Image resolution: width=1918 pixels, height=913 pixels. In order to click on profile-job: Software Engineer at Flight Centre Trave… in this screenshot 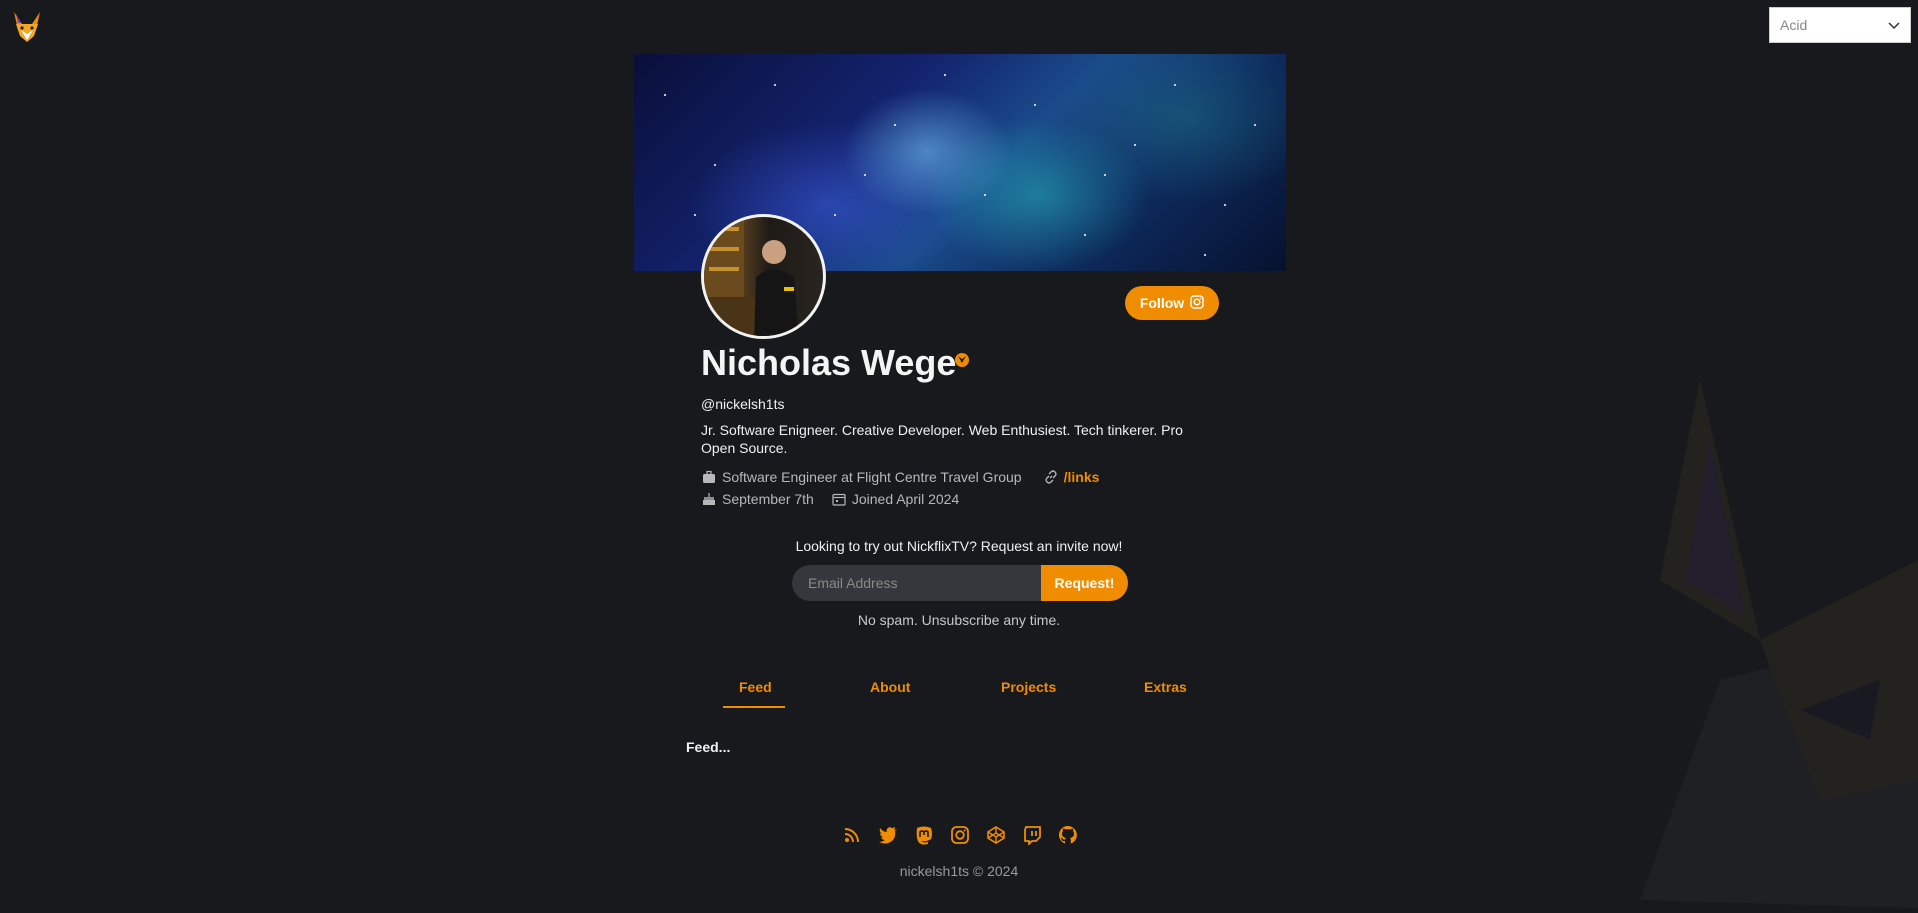, I will do `click(872, 477)`.